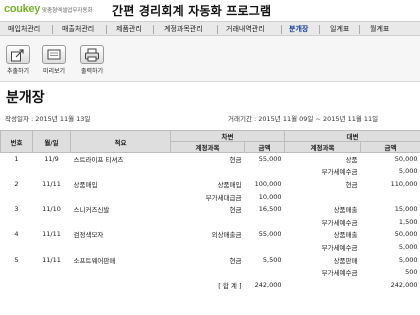 This screenshot has height=315, width=420. Describe the element at coordinates (210, 59) in the screenshot. I see `toolbar: 추출하기 미리보기 출력하기` at that location.